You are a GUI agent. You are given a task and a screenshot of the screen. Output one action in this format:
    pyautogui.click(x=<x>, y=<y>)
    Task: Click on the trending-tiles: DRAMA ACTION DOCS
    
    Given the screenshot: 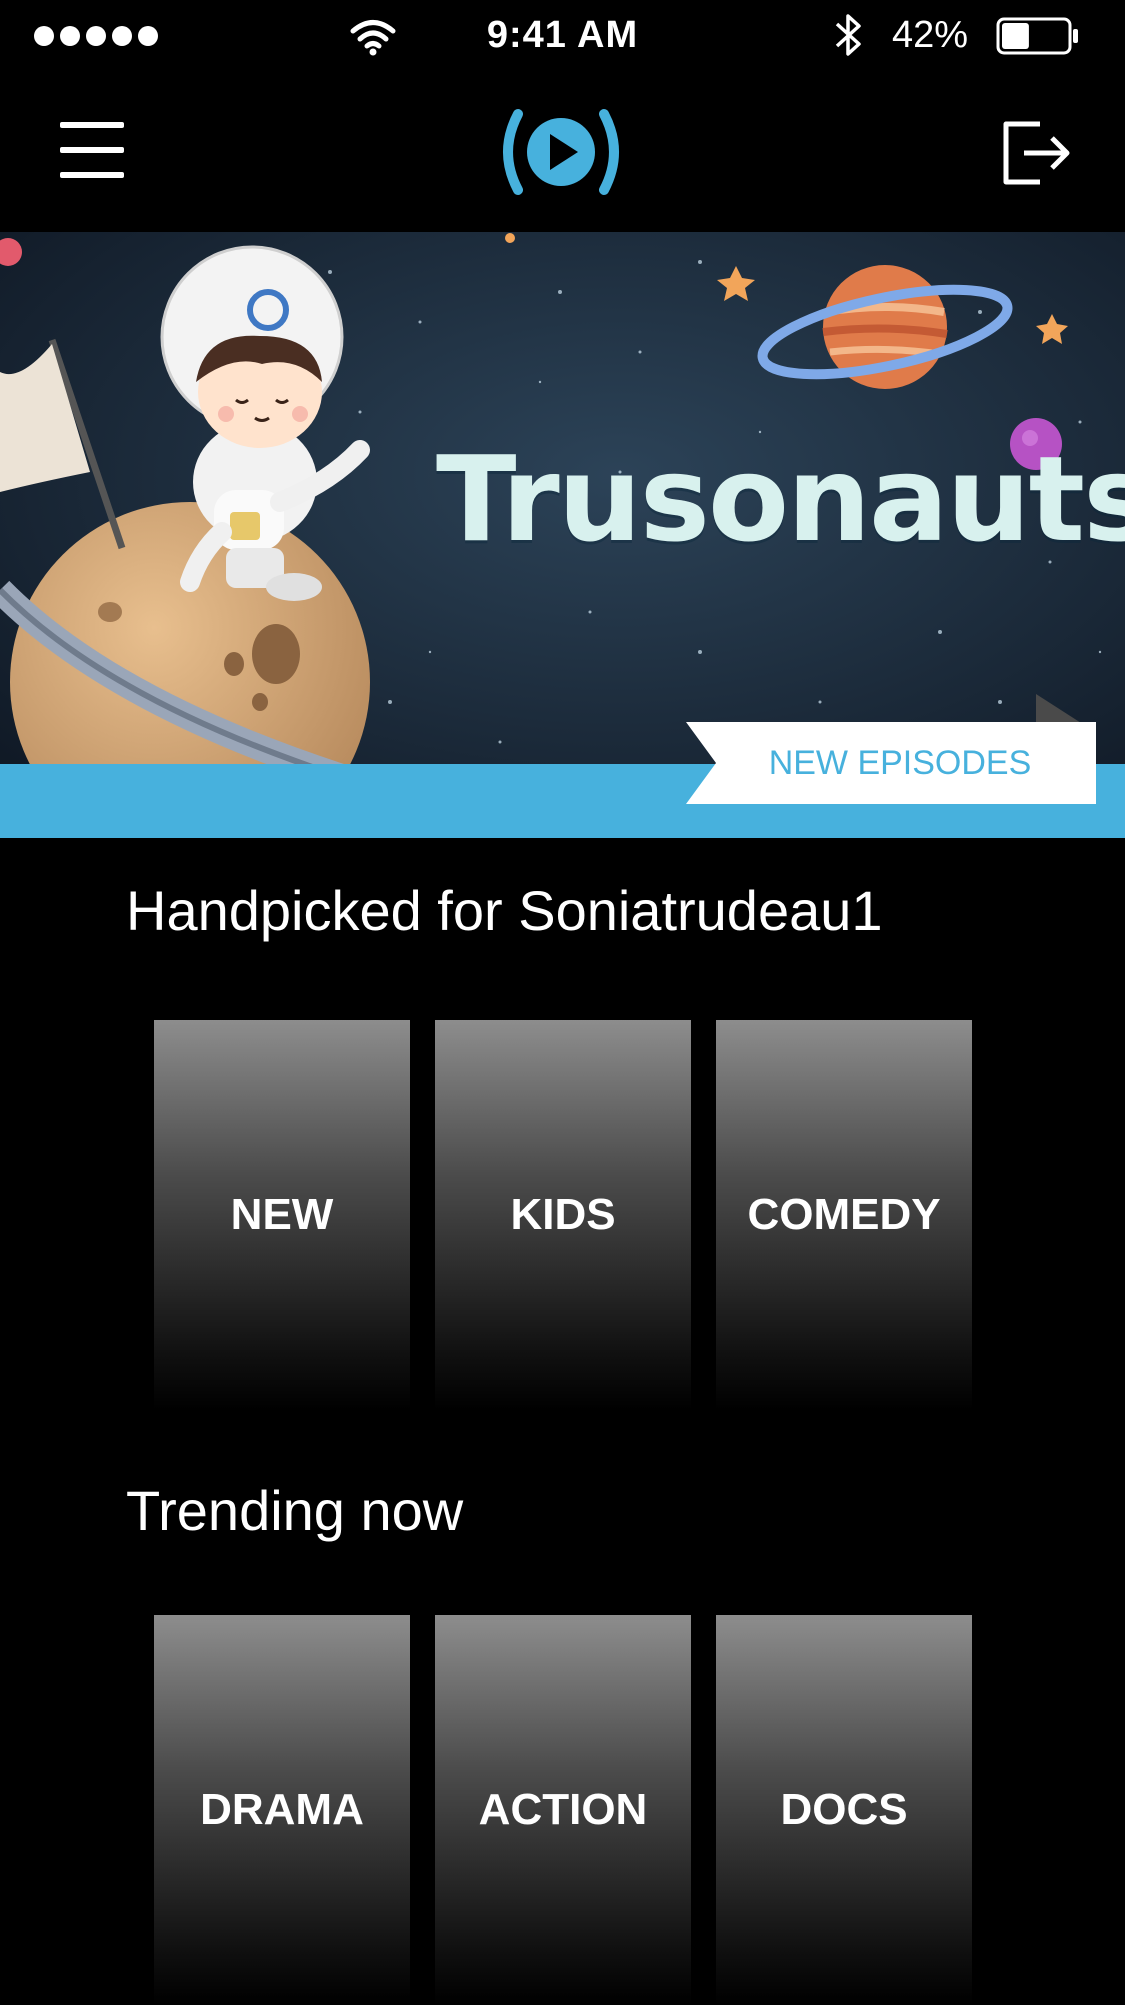 What is the action you would take?
    pyautogui.click(x=563, y=1810)
    